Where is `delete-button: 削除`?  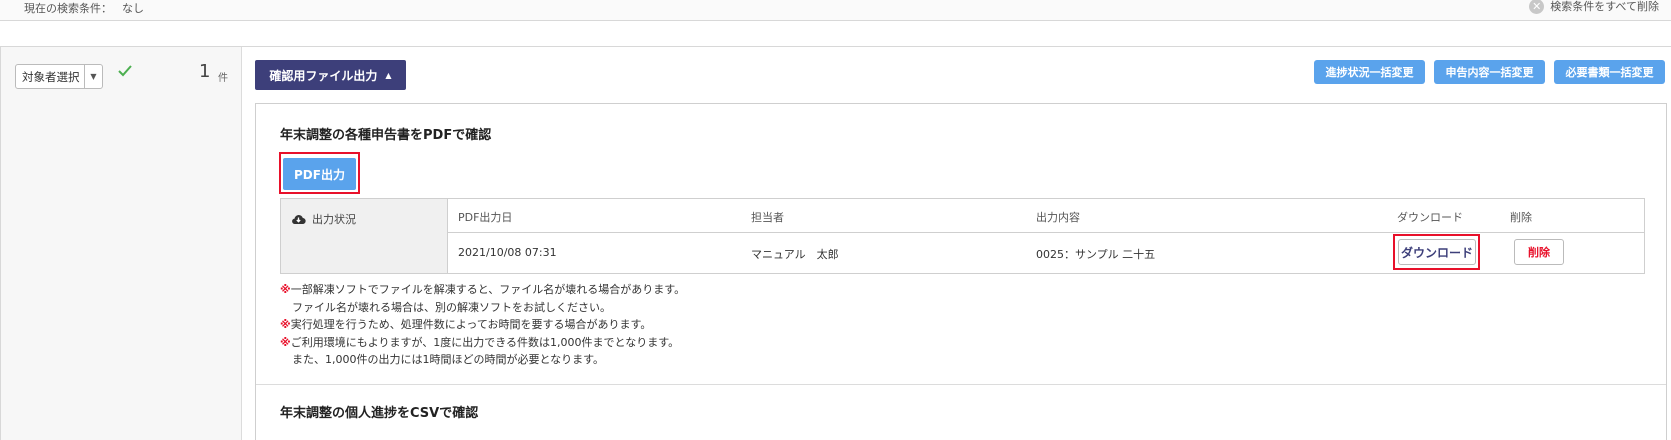
delete-button: 削除 is located at coordinates (1539, 252).